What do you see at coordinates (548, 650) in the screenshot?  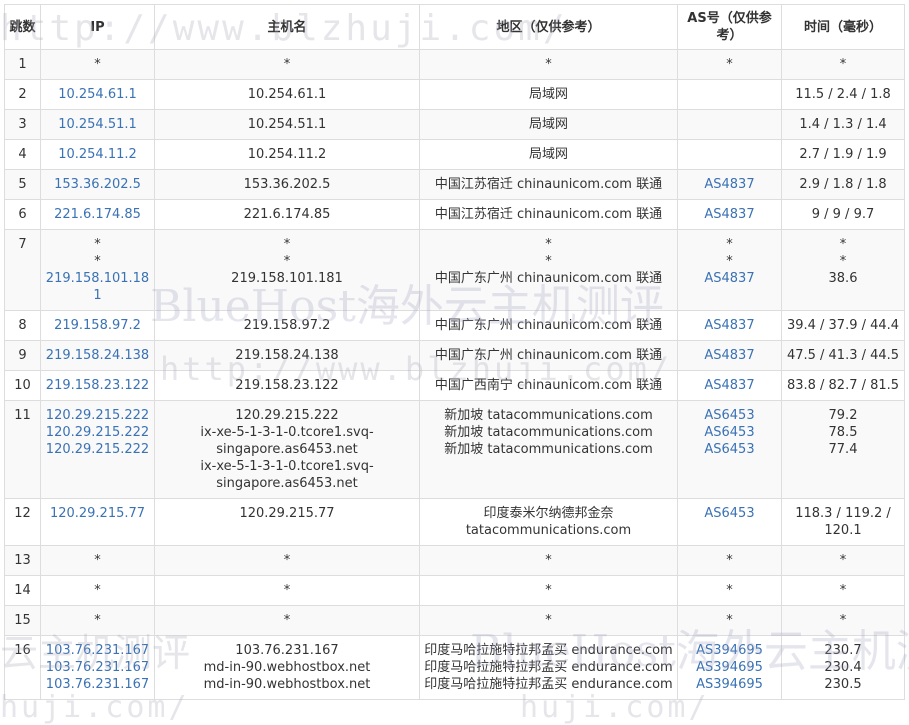 I see `region-text: 印度马哈拉施特拉邦孟买 endurance.com` at bounding box center [548, 650].